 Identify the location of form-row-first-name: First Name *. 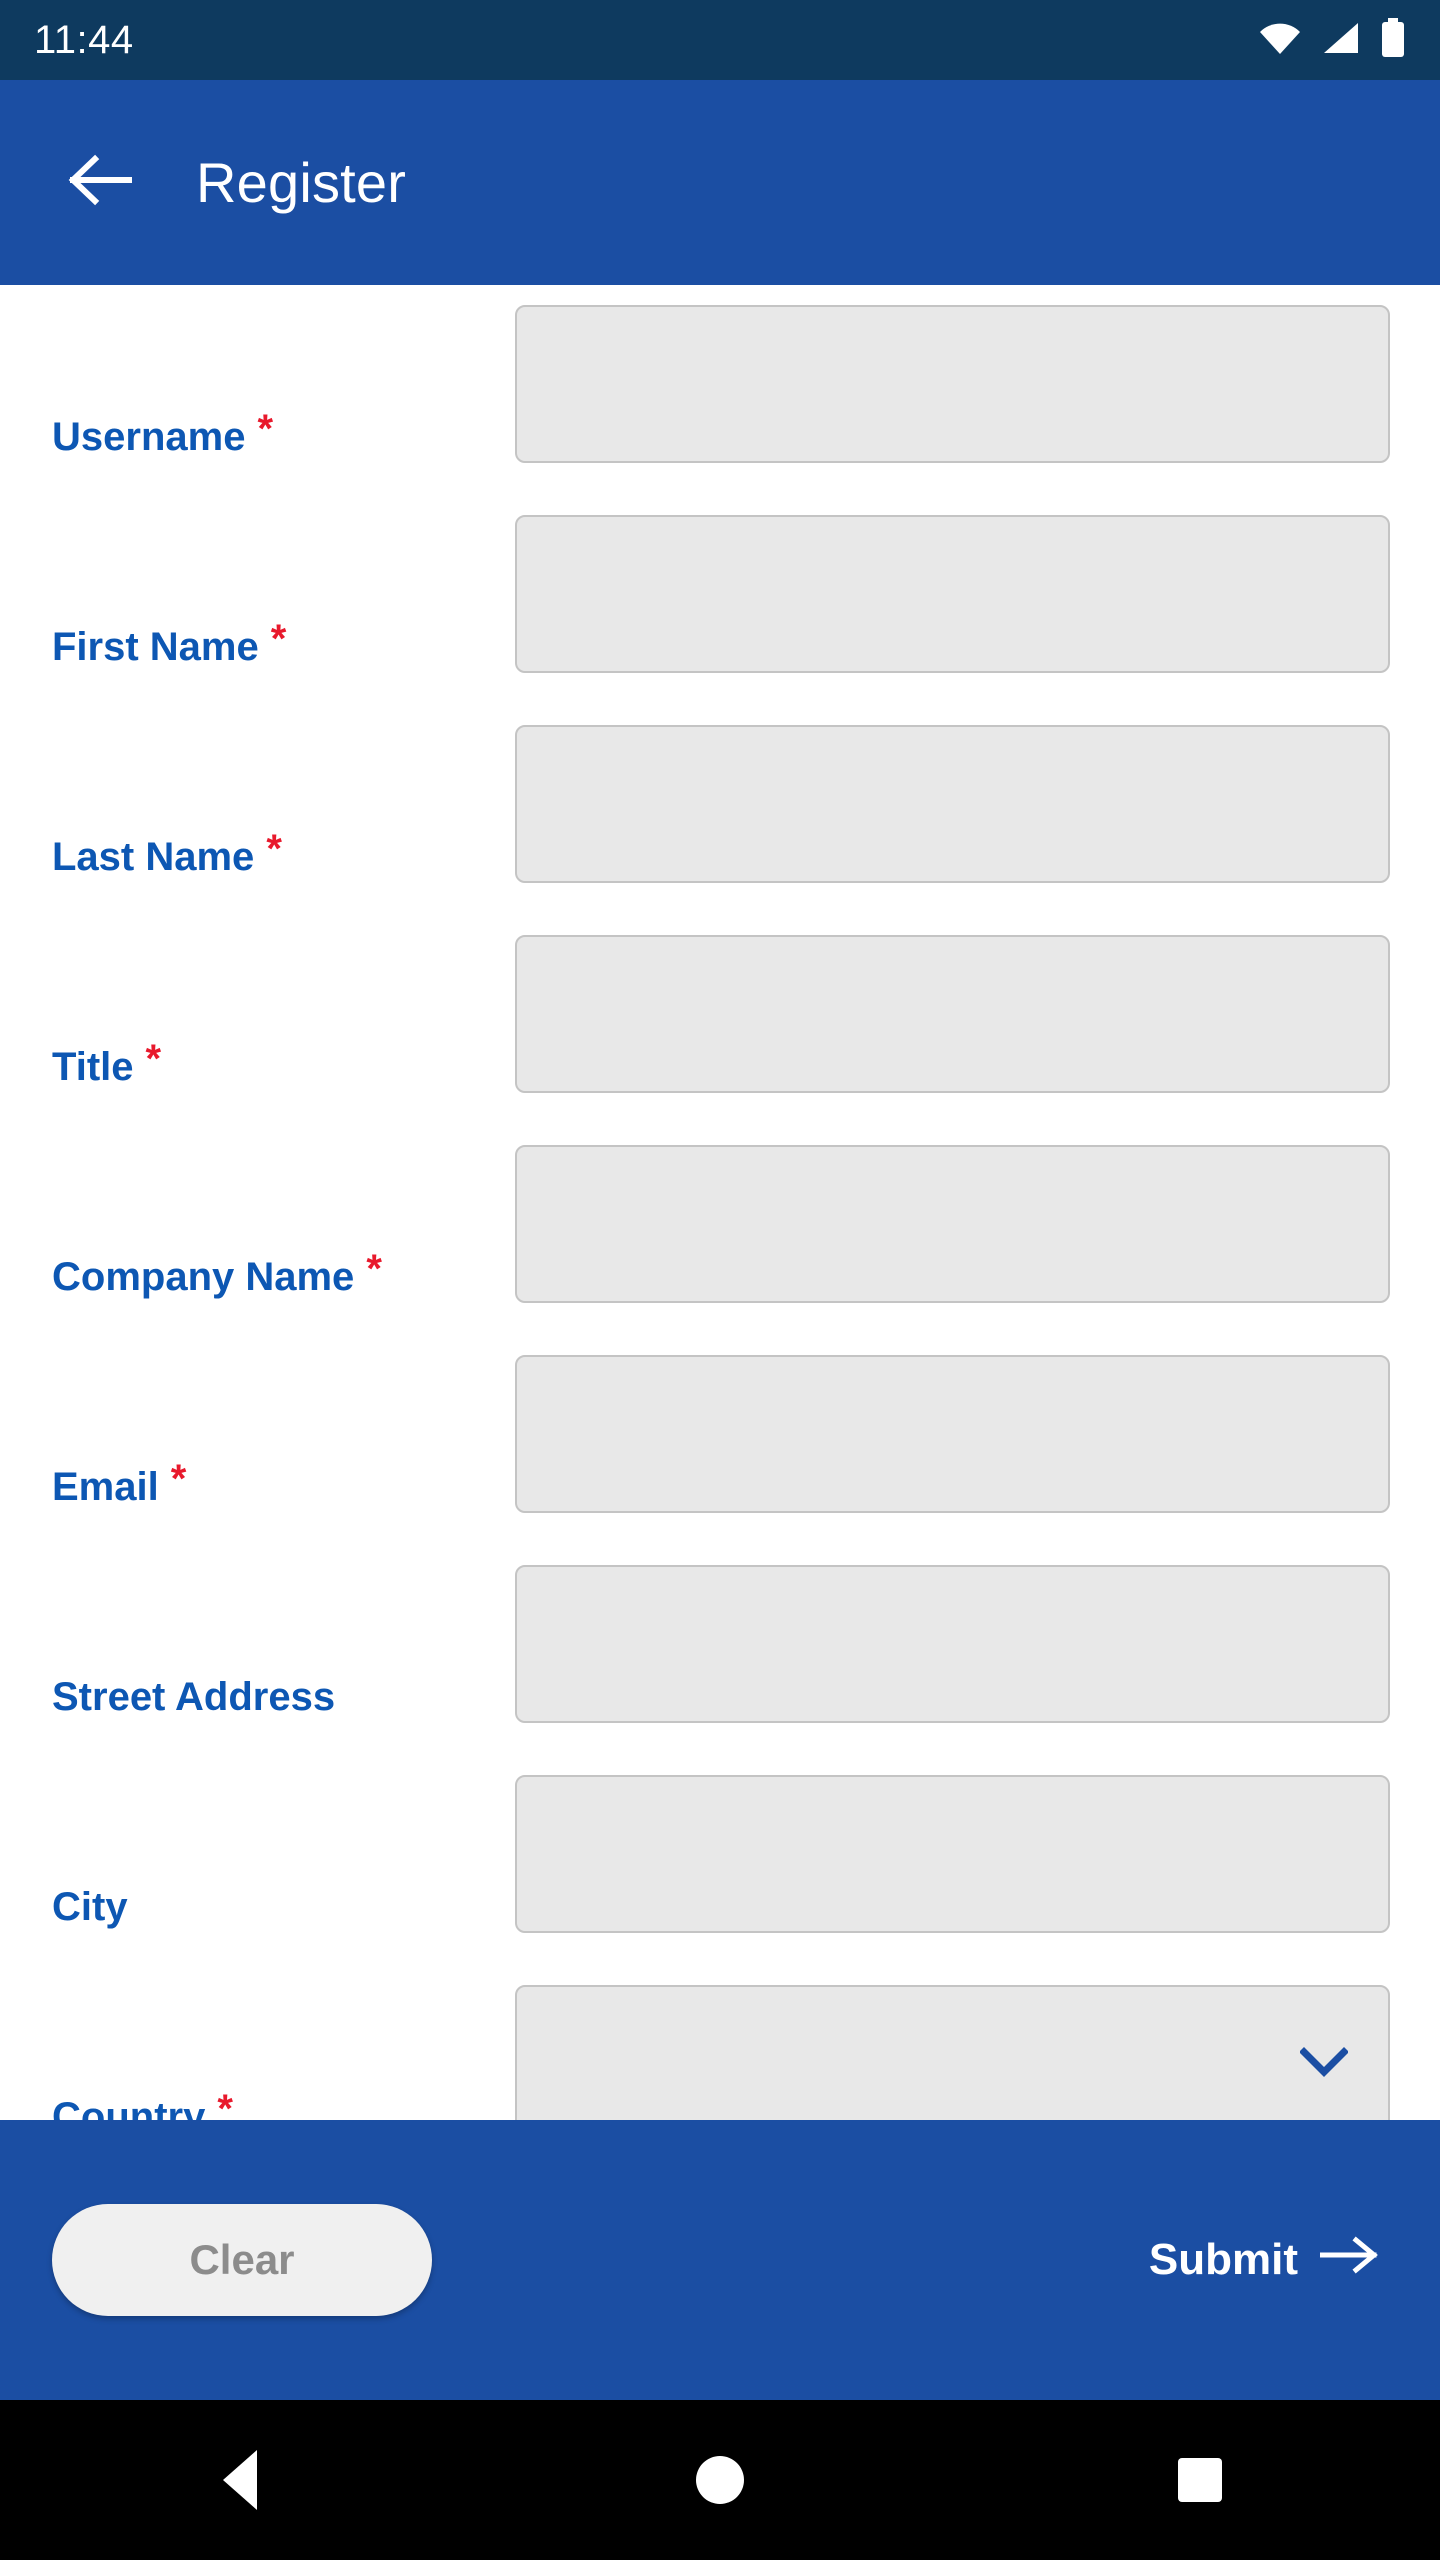
(720, 600).